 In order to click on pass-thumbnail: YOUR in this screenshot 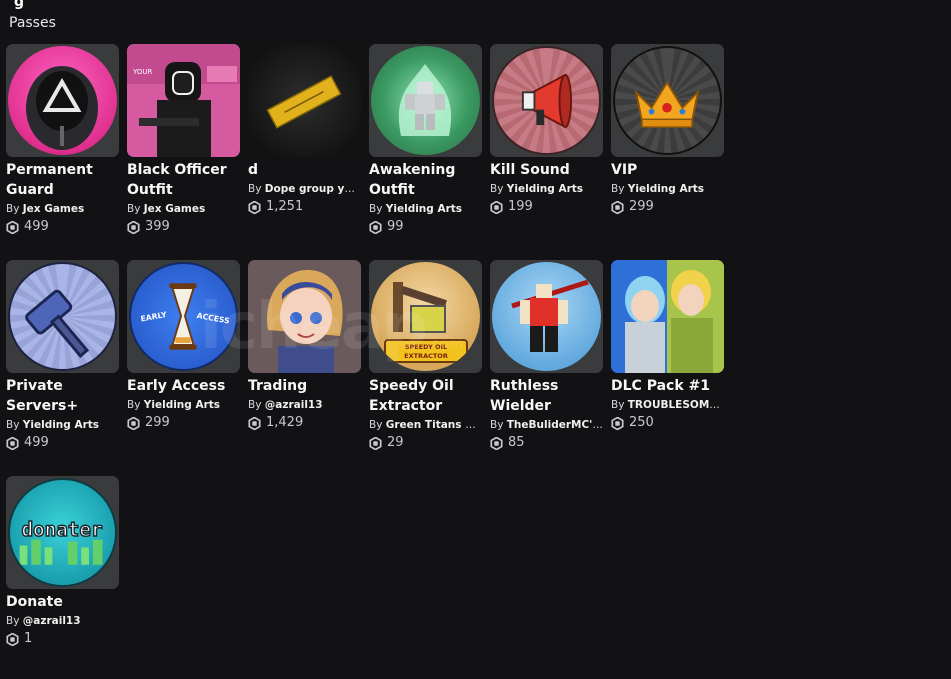, I will do `click(183, 100)`.